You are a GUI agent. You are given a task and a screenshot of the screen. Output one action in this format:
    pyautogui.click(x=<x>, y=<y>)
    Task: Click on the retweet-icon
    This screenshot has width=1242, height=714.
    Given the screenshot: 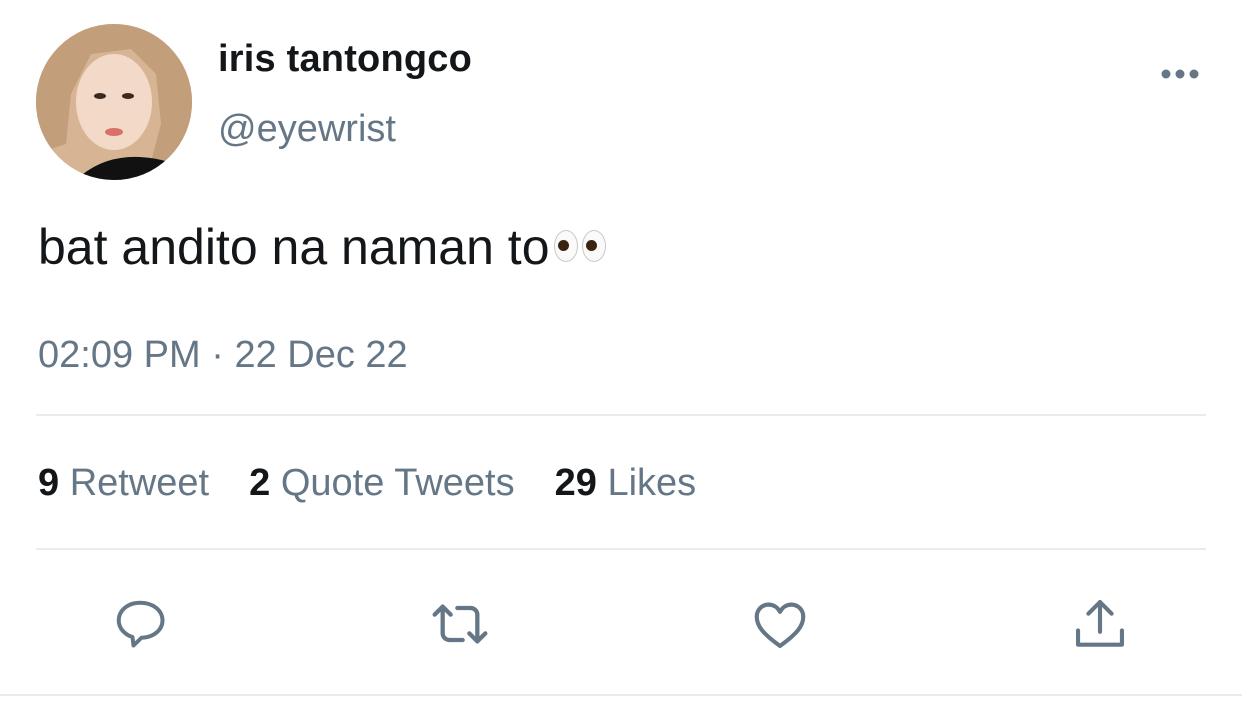 What is the action you would take?
    pyautogui.click(x=460, y=624)
    